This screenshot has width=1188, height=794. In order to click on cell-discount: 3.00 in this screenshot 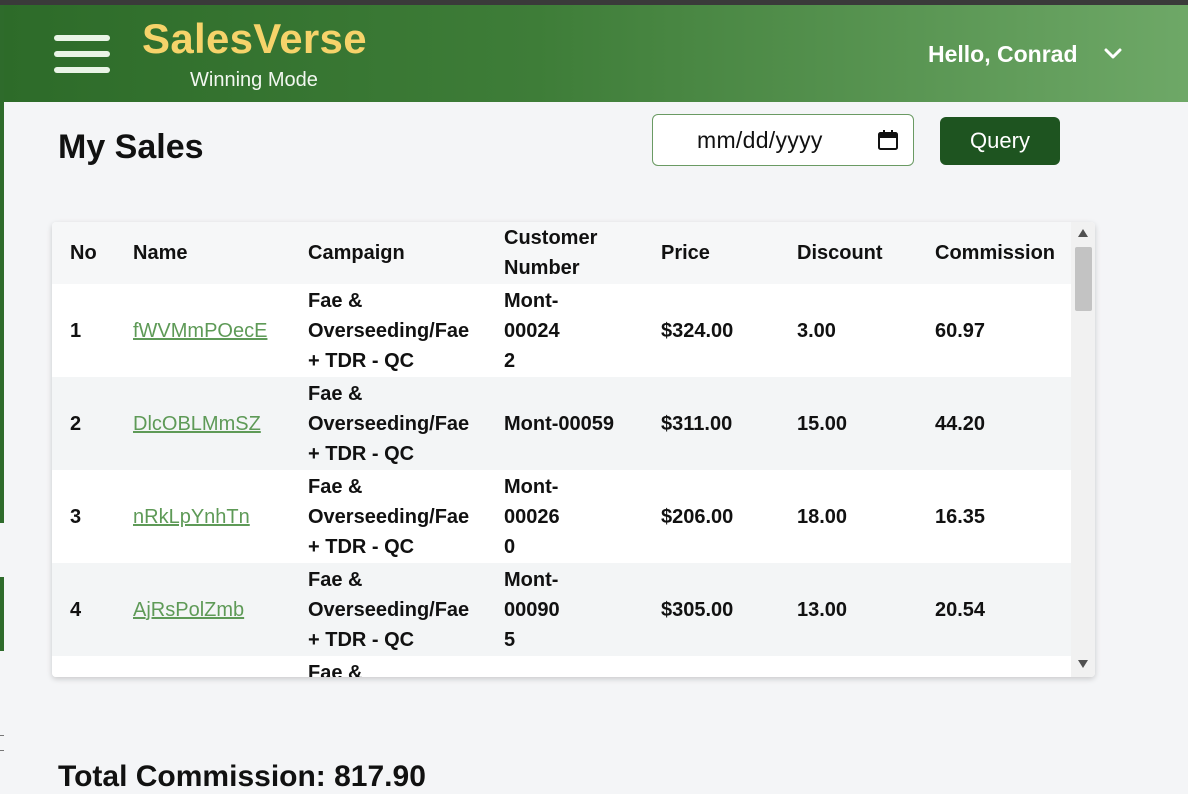, I will do `click(866, 330)`.